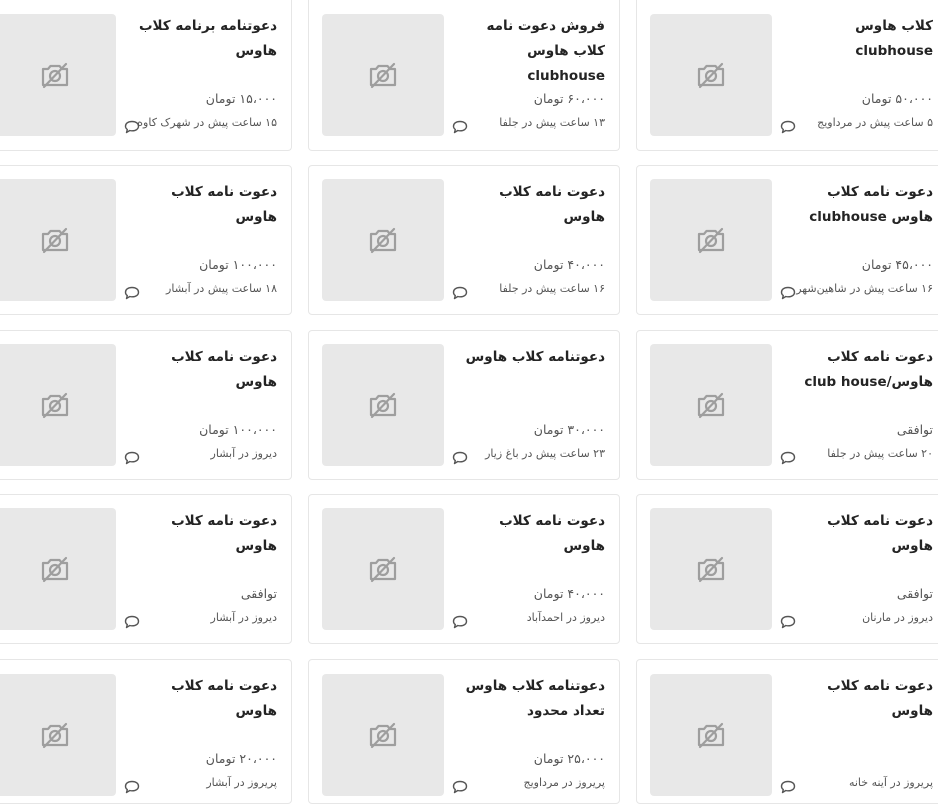 Image resolution: width=938 pixels, height=804 pixels. I want to click on listing-title: دعوت نامه کلاب هاوس/club house, so click(868, 369).